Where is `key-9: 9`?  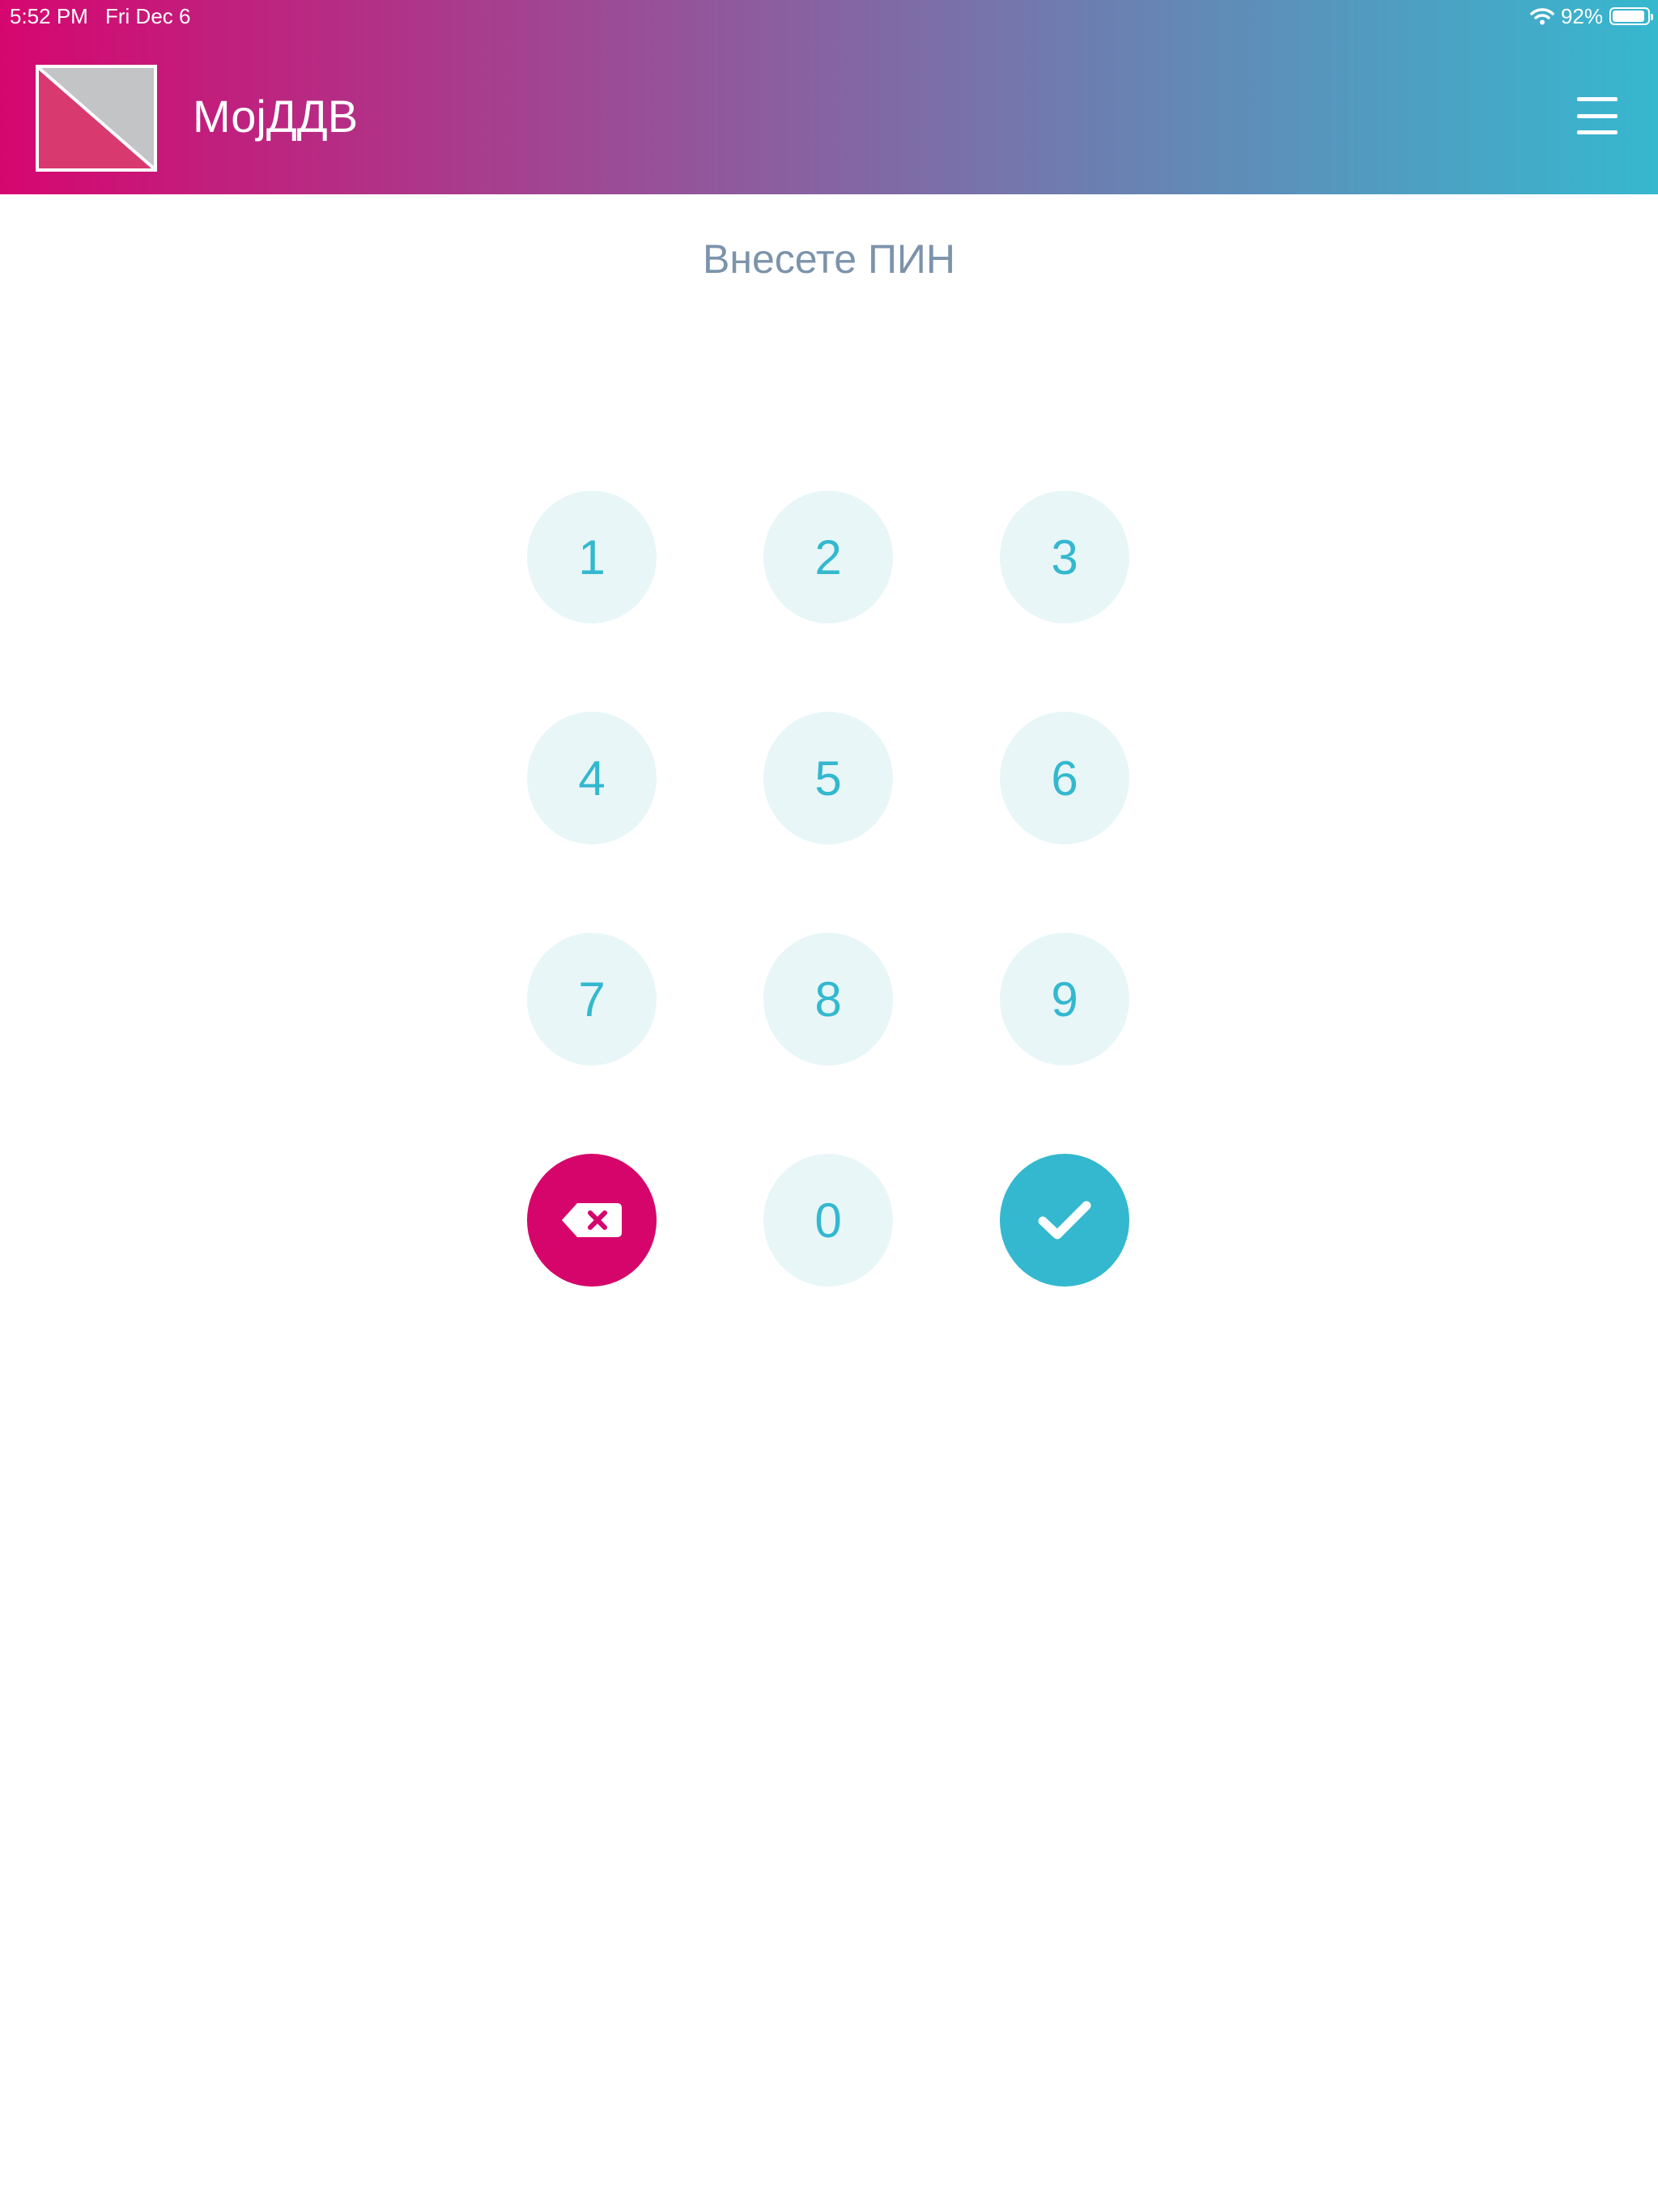
key-9: 9 is located at coordinates (1064, 1000).